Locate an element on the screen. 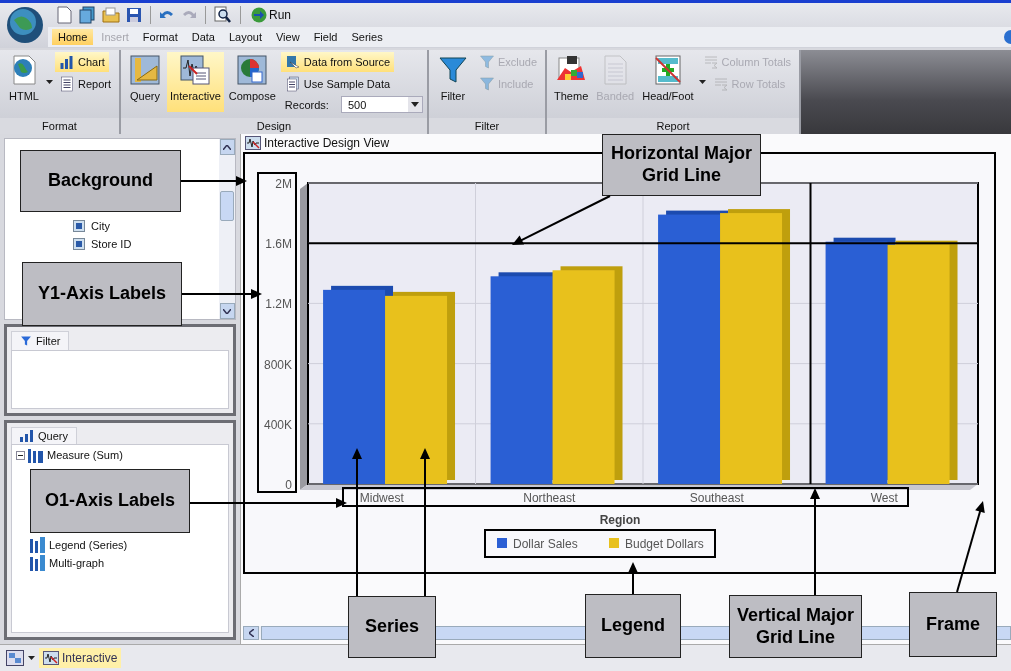  callout-tooltip: O1-Axis Labels is located at coordinates (110, 501).